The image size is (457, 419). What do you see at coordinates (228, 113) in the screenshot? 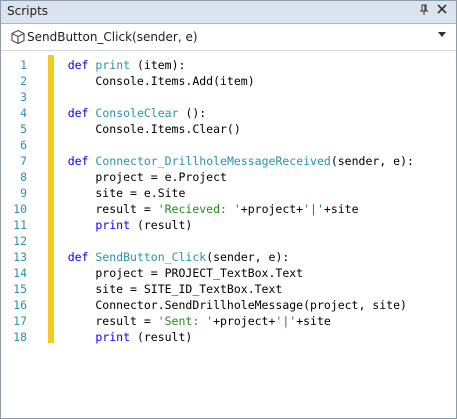
I see `code-line: 4 def ConsoleClear ():` at bounding box center [228, 113].